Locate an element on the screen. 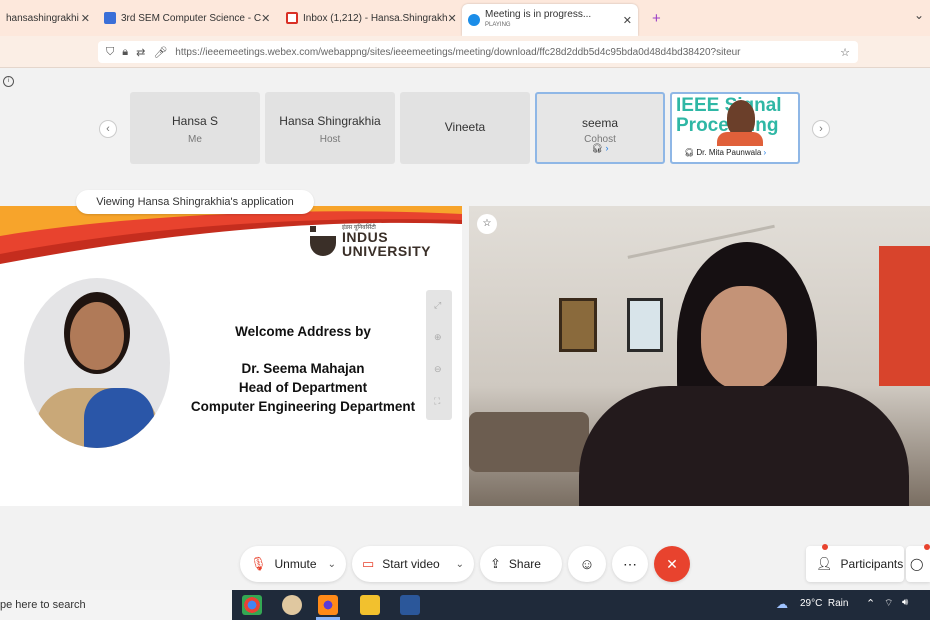 The image size is (930, 620). speaker-portrait-image is located at coordinates (97, 363).